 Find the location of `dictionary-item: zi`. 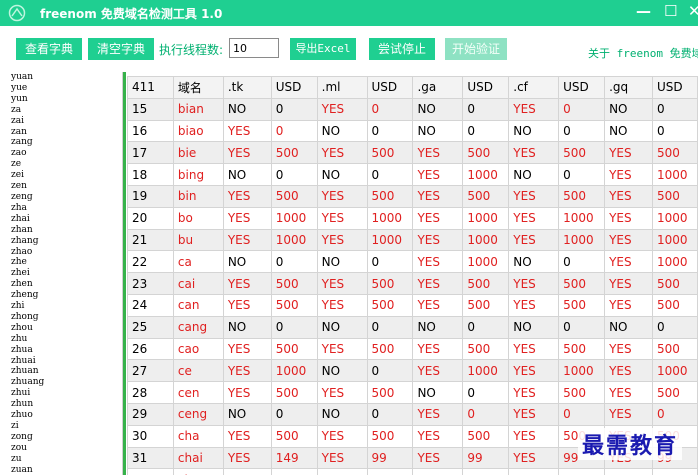

dictionary-item: zi is located at coordinates (61, 426).